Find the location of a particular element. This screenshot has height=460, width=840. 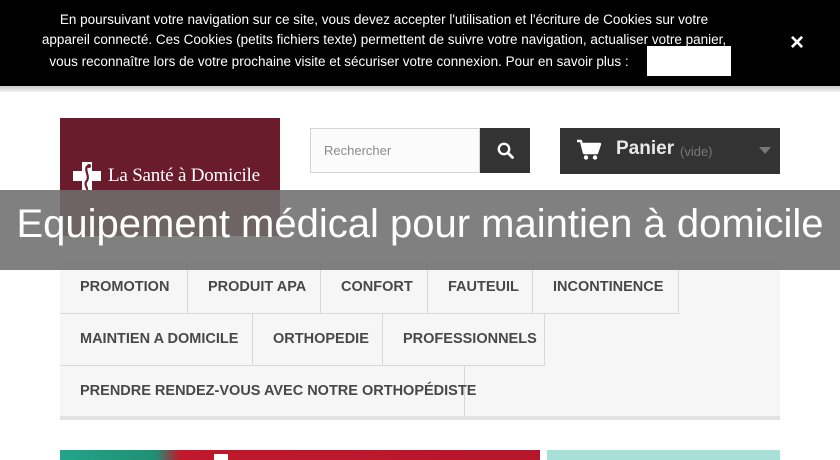

nav-item-maintien-a-domicile: MAINTIEN A DOMICILE is located at coordinates (156, 340).